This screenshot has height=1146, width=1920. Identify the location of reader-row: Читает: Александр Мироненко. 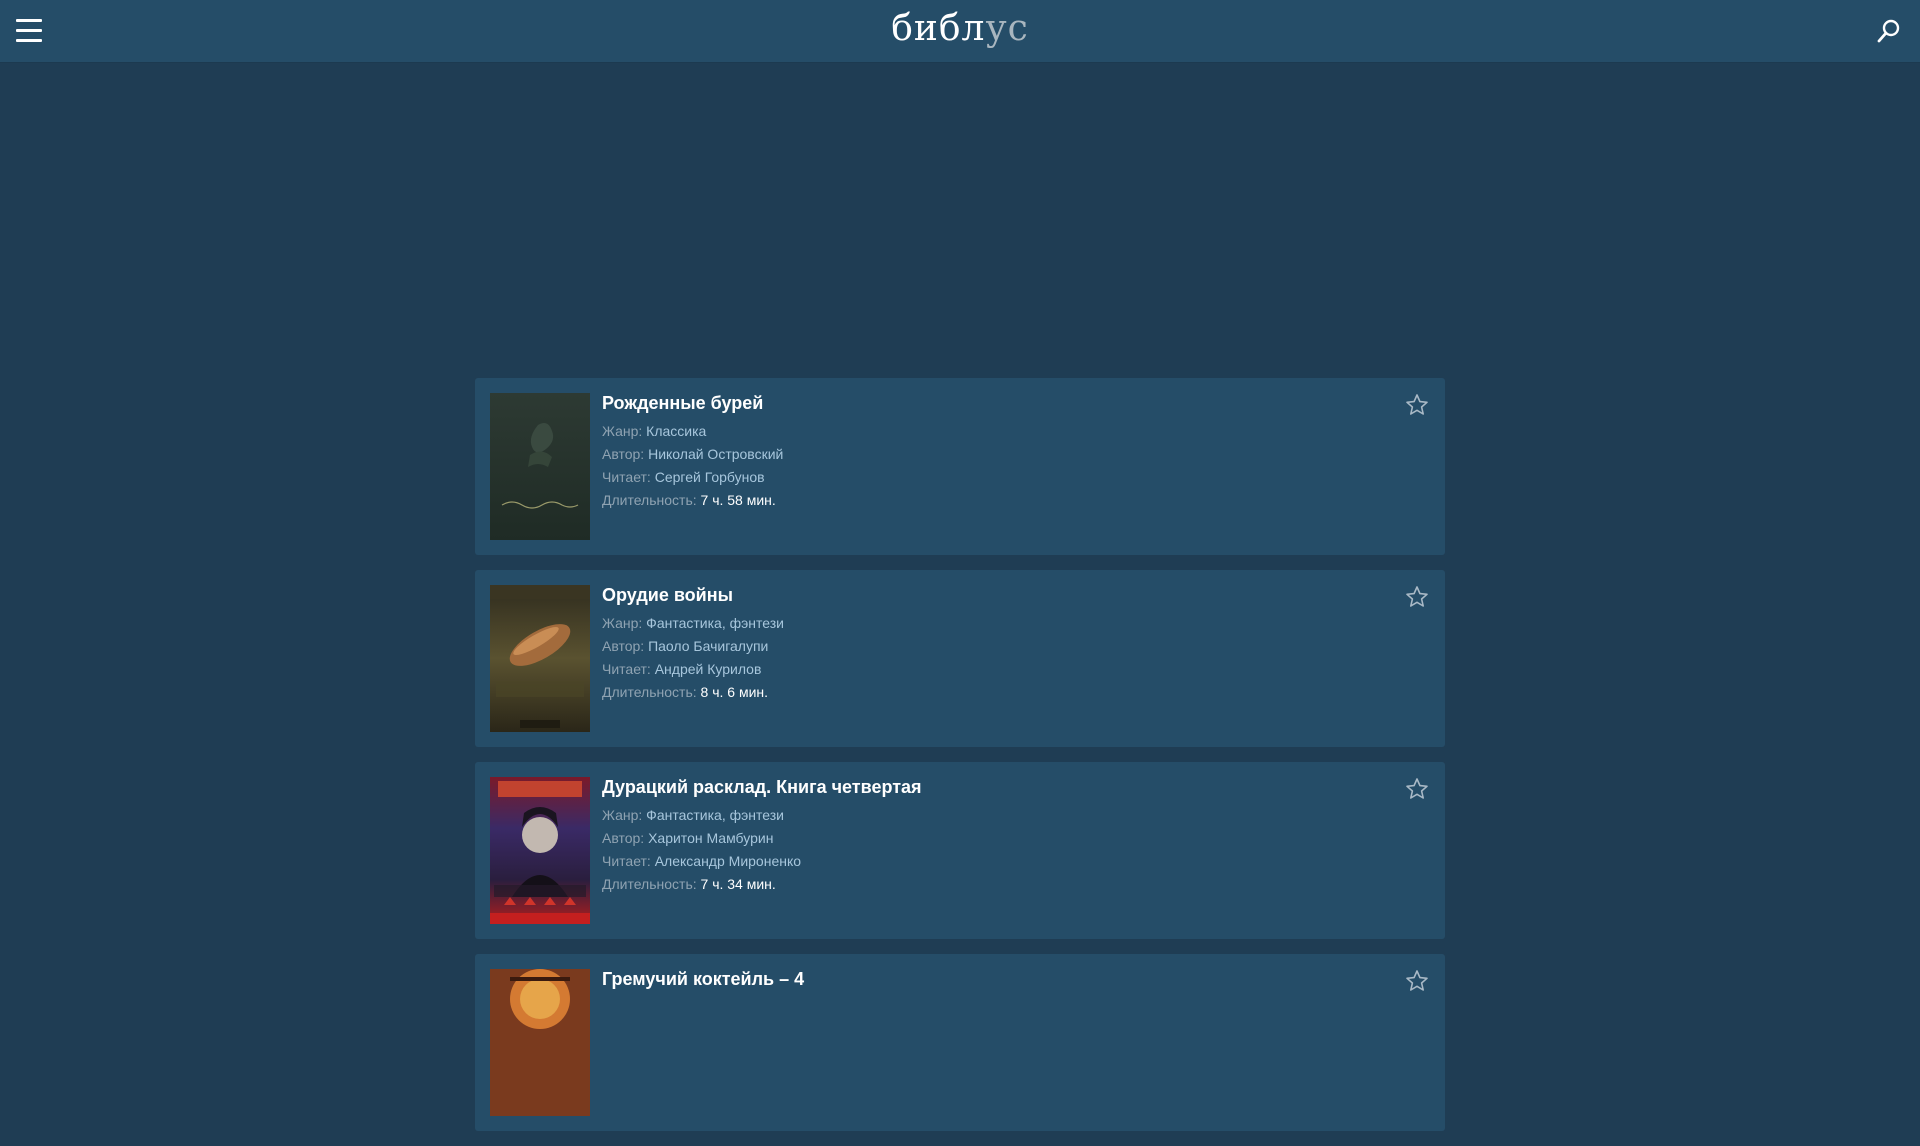
(993, 861).